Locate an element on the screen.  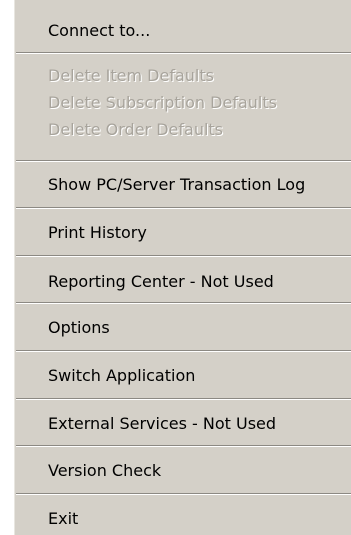
menu-item-label: External Services - Not Used is located at coordinates (162, 423).